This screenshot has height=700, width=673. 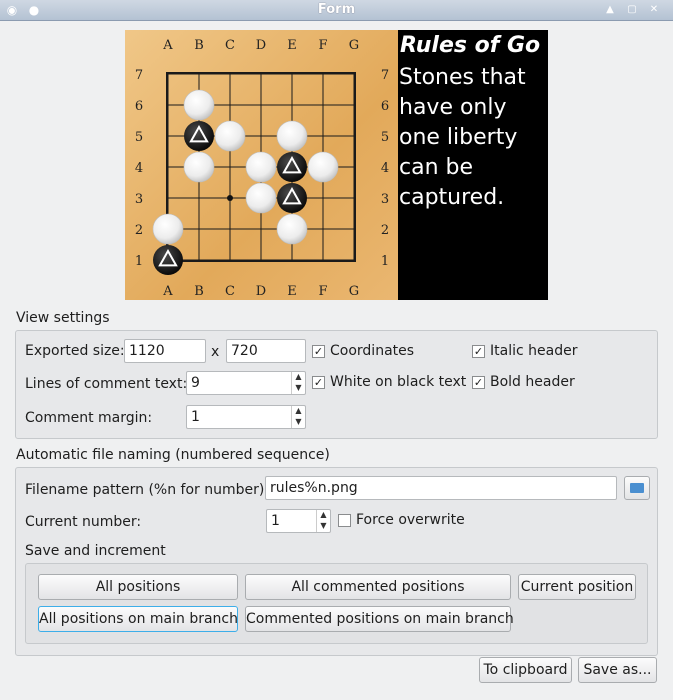 What do you see at coordinates (478, 382) in the screenshot?
I see `bold-header-checkbox: ✓` at bounding box center [478, 382].